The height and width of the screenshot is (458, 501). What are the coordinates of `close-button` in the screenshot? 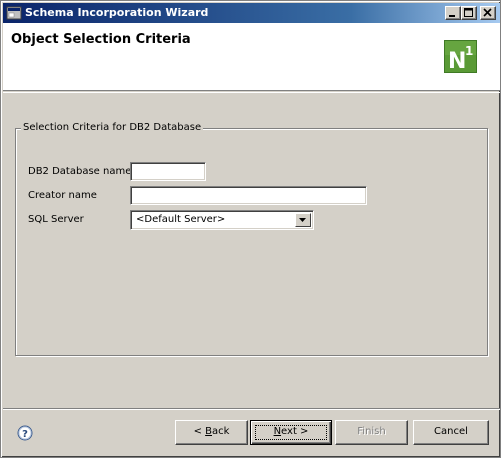 It's located at (488, 13).